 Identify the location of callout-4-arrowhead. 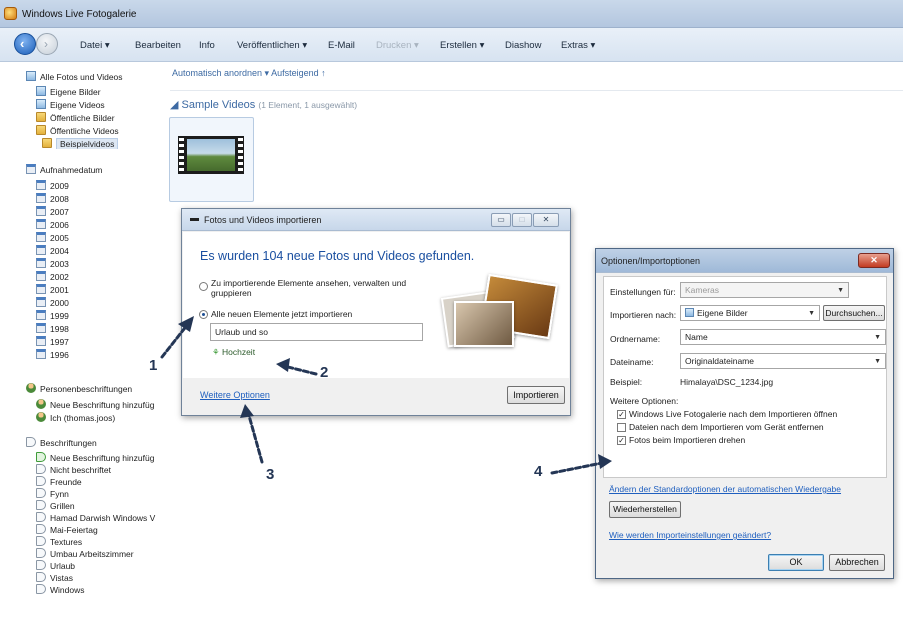
(605, 461).